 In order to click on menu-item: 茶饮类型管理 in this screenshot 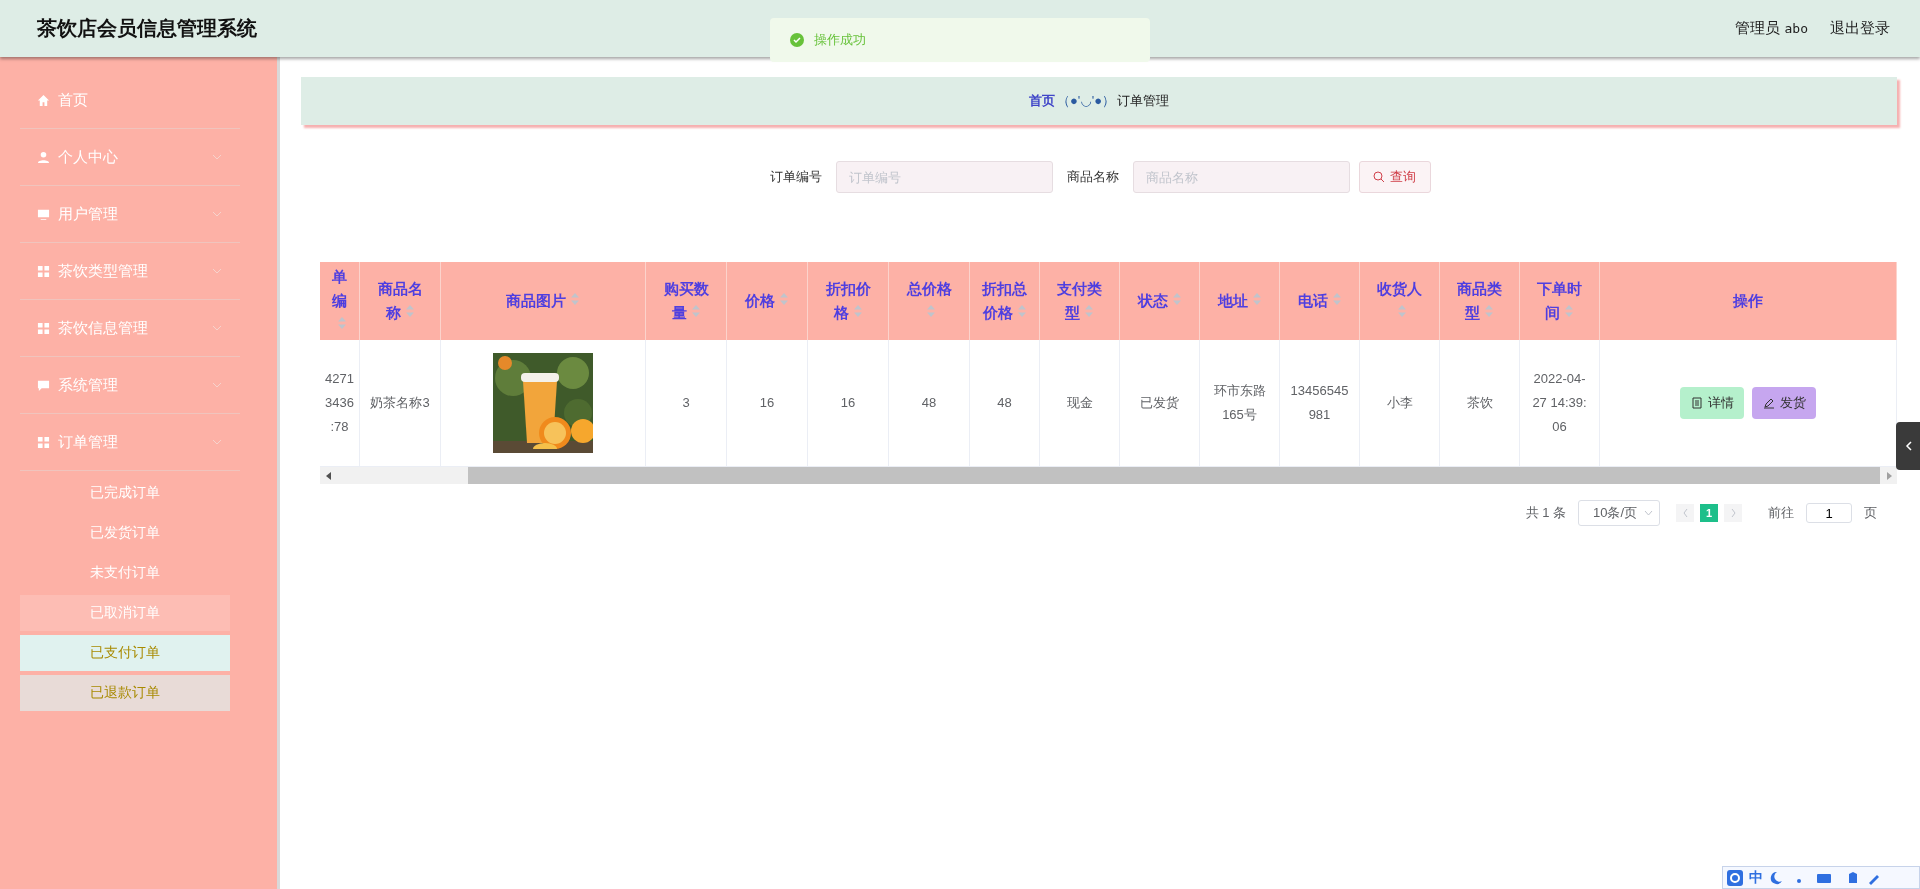, I will do `click(130, 271)`.